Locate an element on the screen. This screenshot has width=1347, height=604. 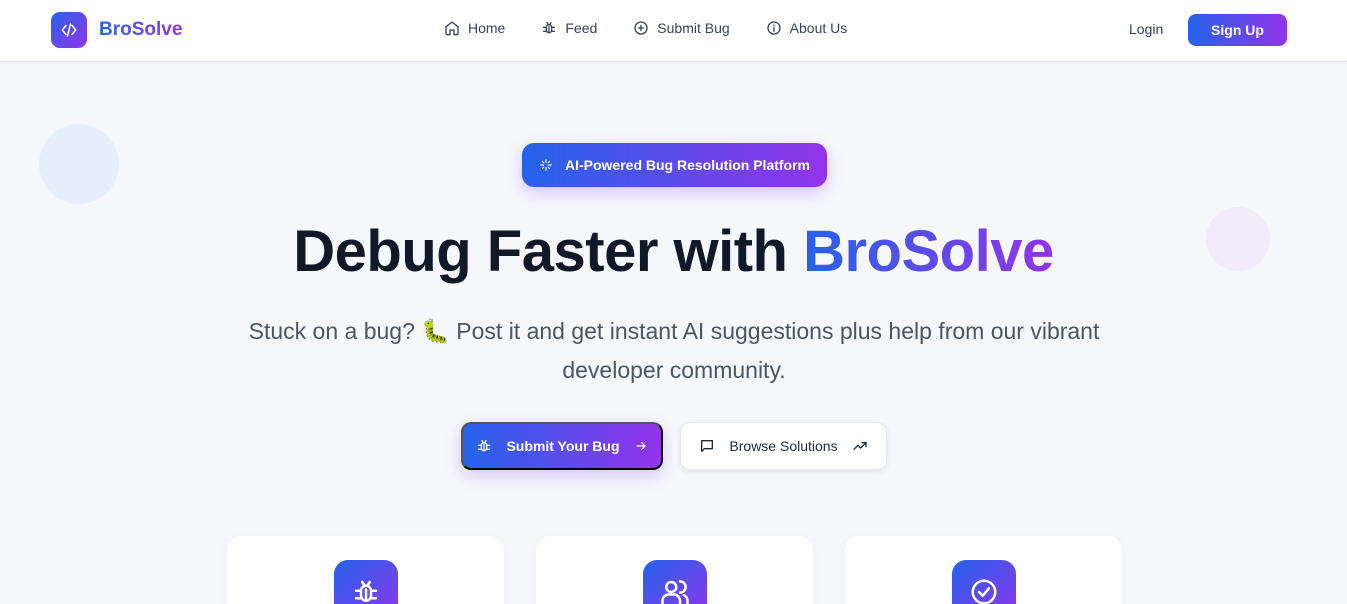
submit-your-bug-label: Submit Your Bug is located at coordinates (563, 446).